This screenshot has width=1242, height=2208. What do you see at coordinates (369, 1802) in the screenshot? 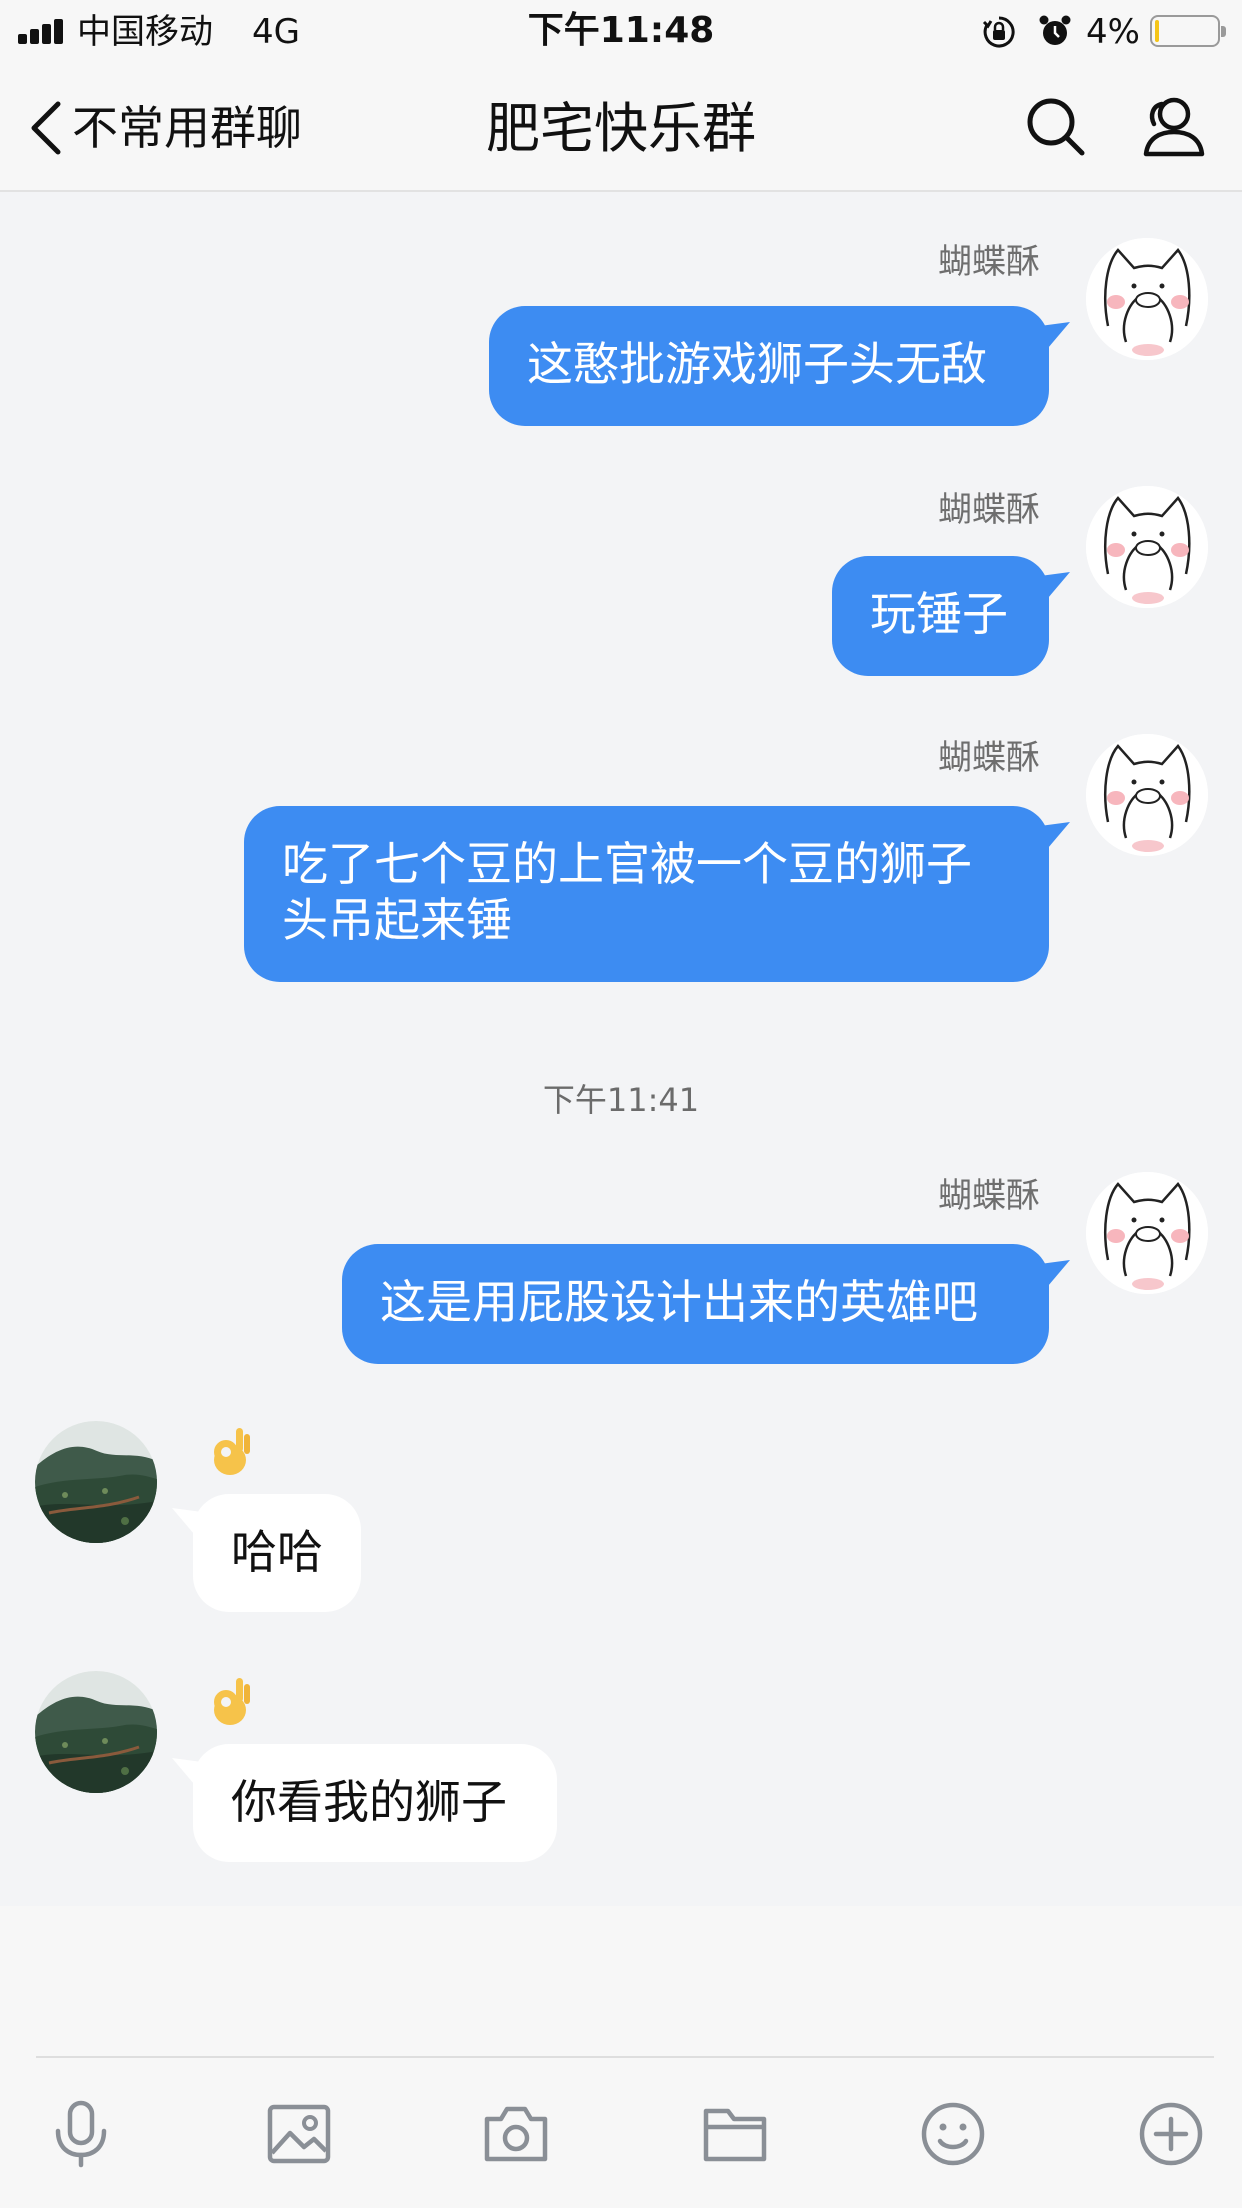
I see `message-text: 你看我的狮子` at bounding box center [369, 1802].